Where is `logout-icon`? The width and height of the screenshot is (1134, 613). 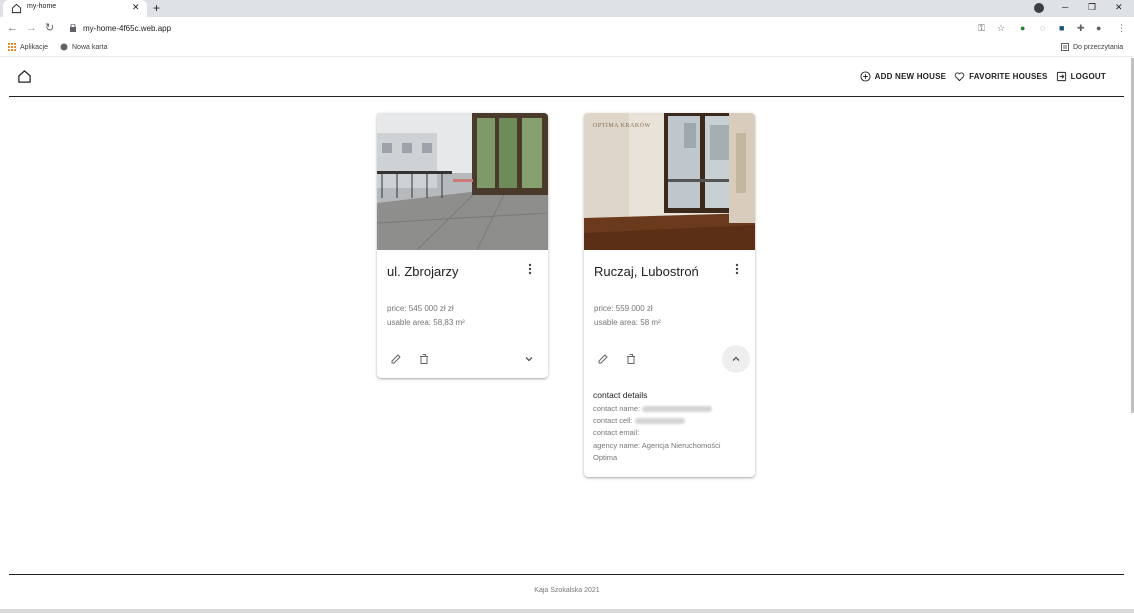 logout-icon is located at coordinates (1061, 76).